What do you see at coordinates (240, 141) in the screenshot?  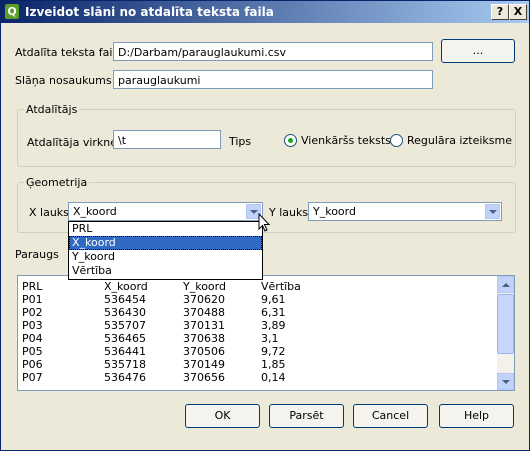 I see `delimiter-type-label: Tips` at bounding box center [240, 141].